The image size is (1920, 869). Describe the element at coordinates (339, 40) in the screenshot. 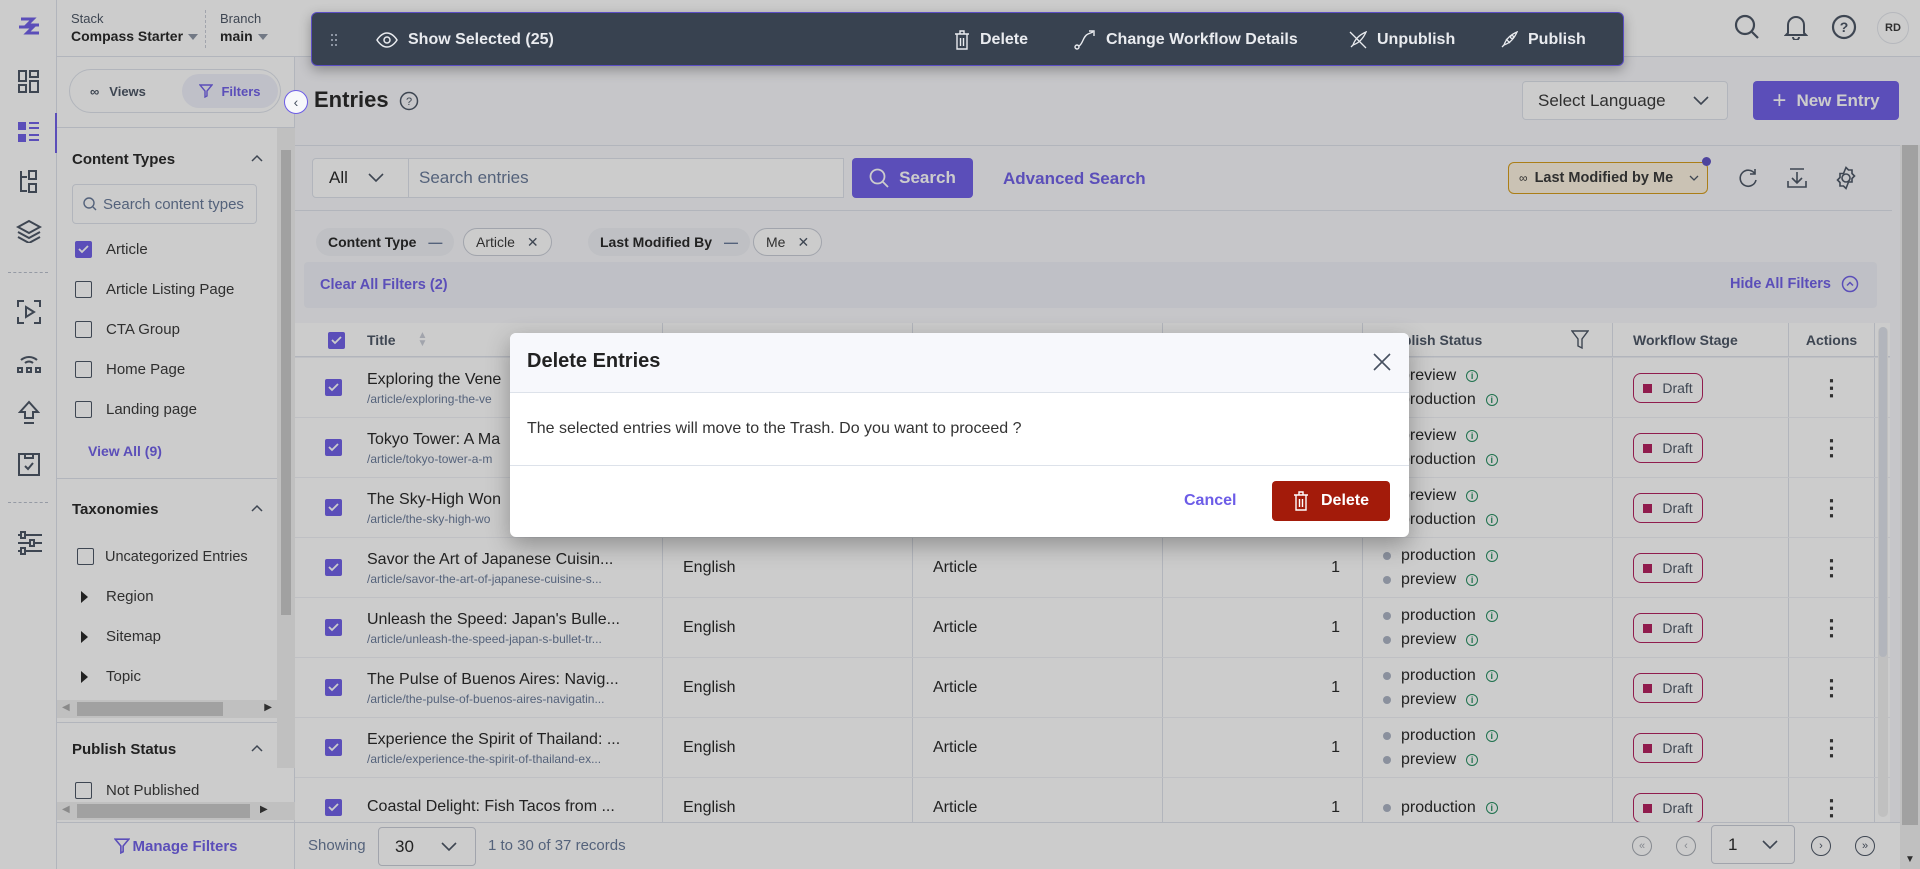

I see `drag-handle-icon` at that location.